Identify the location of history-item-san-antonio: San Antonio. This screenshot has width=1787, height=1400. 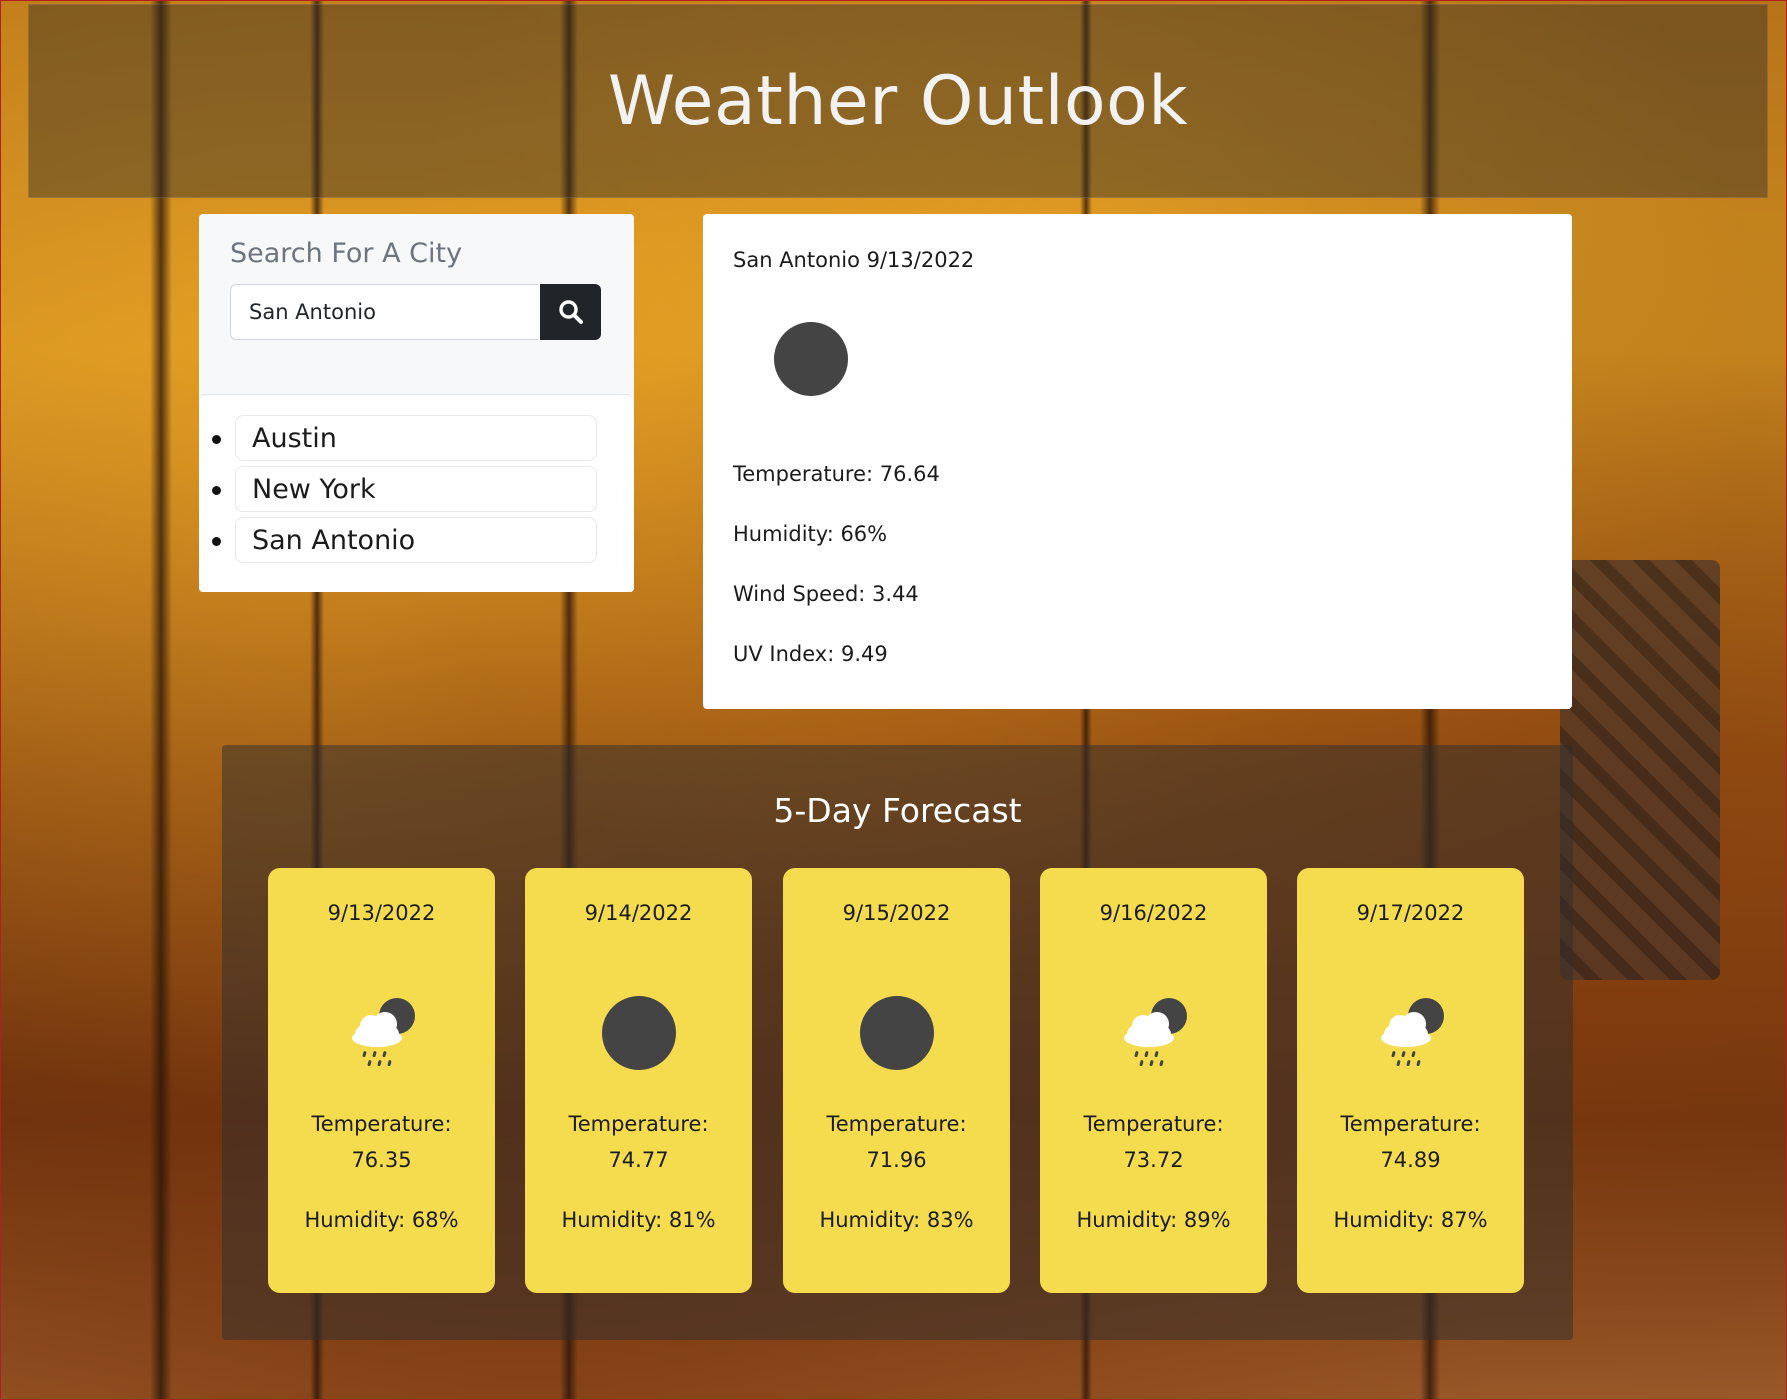
(416, 540).